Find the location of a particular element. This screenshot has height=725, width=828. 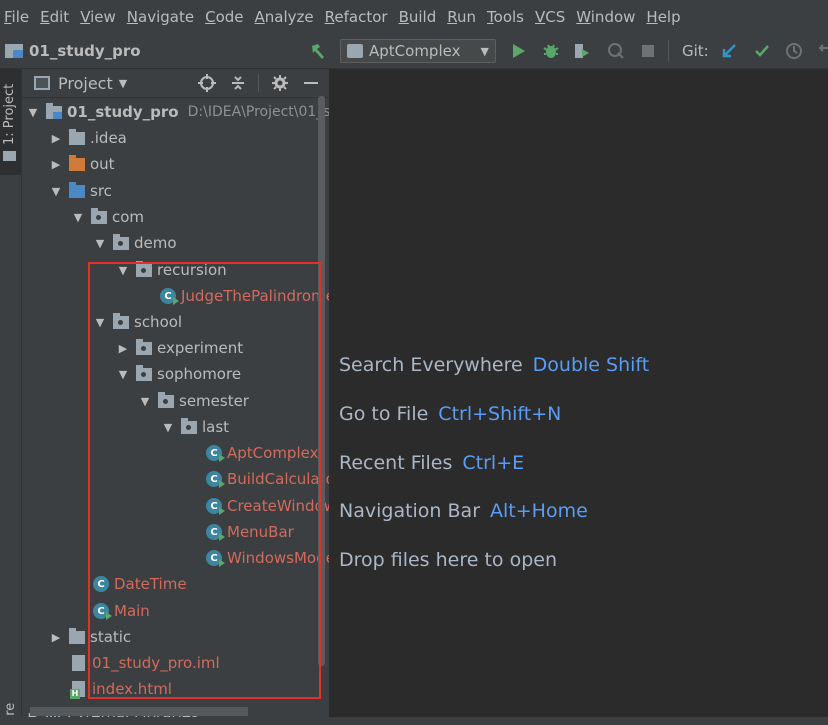

tree-item-recursion: ▼ recursion is located at coordinates (171, 270).